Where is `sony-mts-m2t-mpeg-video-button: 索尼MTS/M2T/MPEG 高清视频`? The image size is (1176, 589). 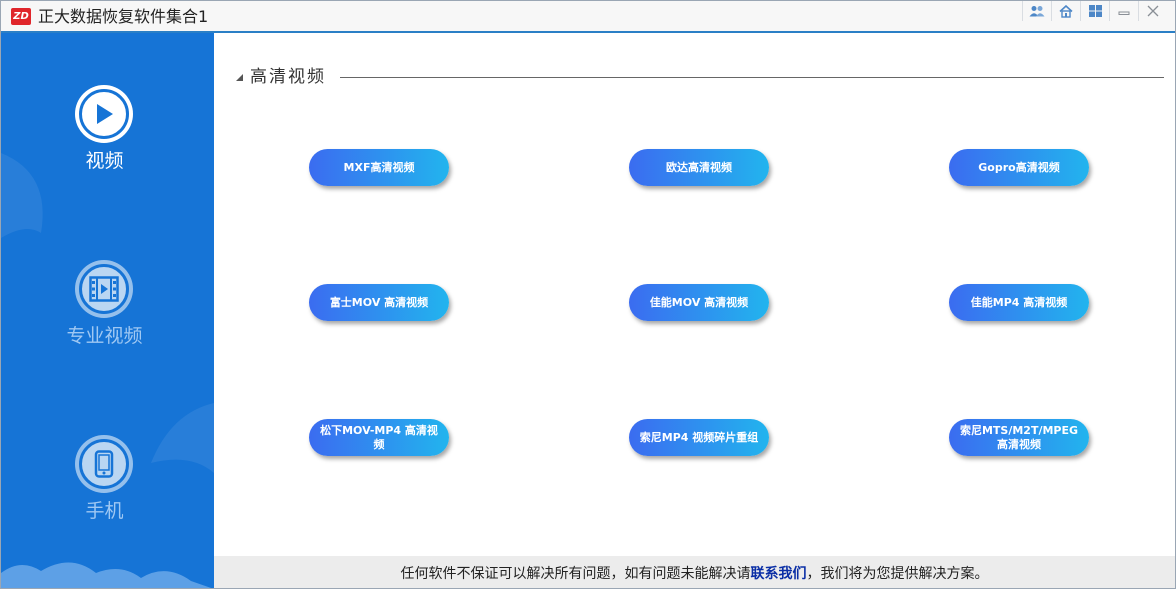 sony-mts-m2t-mpeg-video-button: 索尼MTS/M2T/MPEG 高清视频 is located at coordinates (1019, 437).